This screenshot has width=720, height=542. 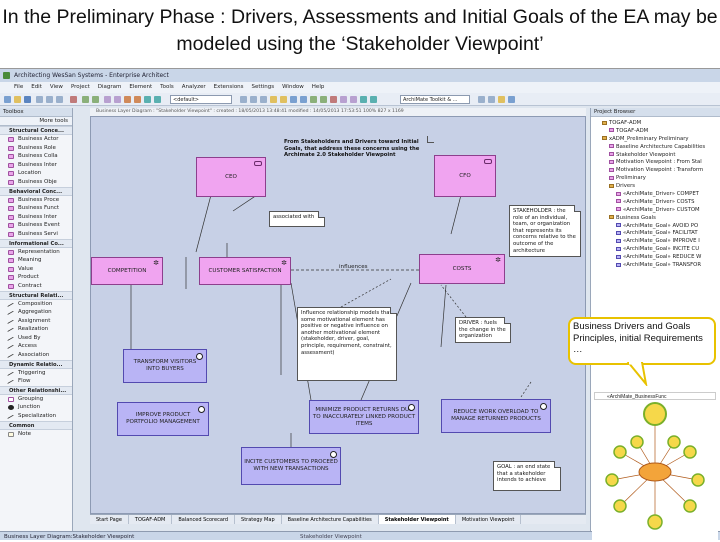 What do you see at coordinates (655, 156) in the screenshot?
I see `tree-node: Stakeholder Viewpoint` at bounding box center [655, 156].